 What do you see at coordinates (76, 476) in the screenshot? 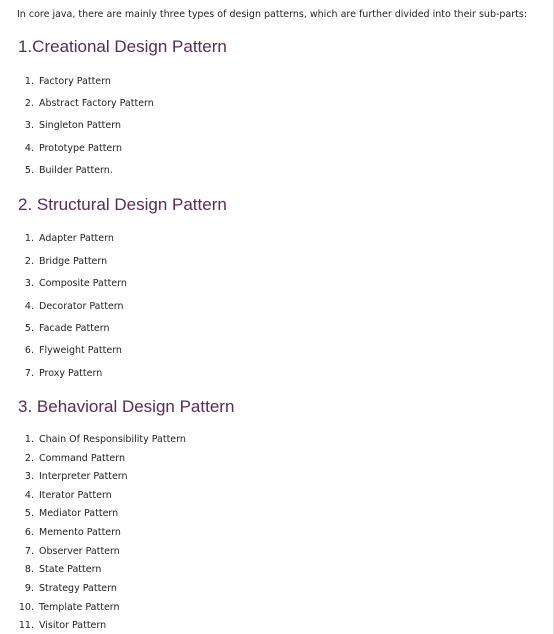
I see `list-item: 3. Interpreter Pattern` at bounding box center [76, 476].